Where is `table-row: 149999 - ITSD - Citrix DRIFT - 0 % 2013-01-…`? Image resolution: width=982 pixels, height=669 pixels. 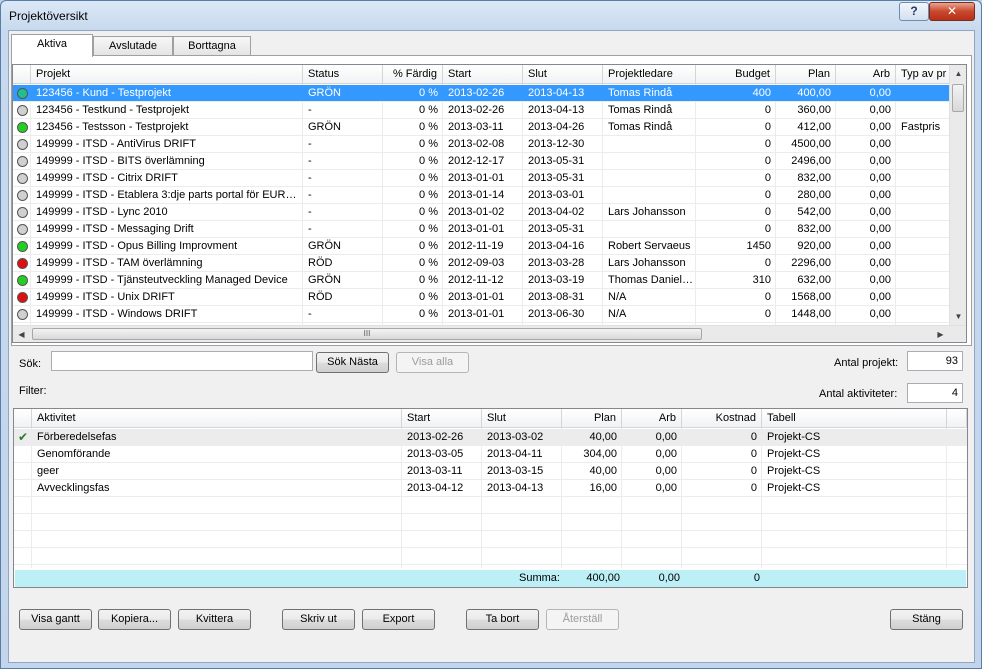
table-row: 149999 - ITSD - Citrix DRIFT - 0 % 2013-01-… is located at coordinates (482, 178).